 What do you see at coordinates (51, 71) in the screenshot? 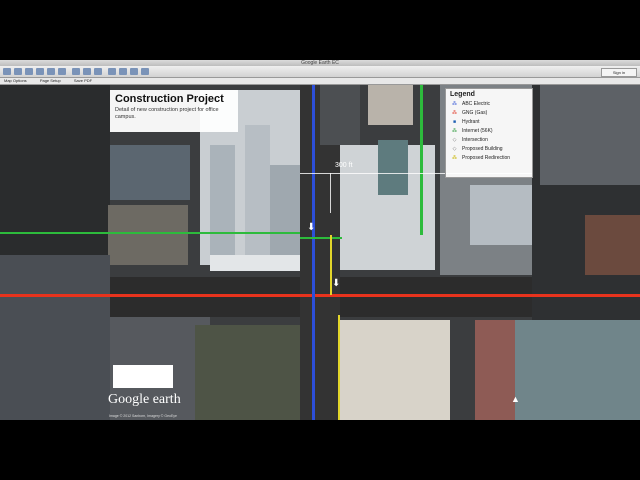
I see `overlay-icon` at bounding box center [51, 71].